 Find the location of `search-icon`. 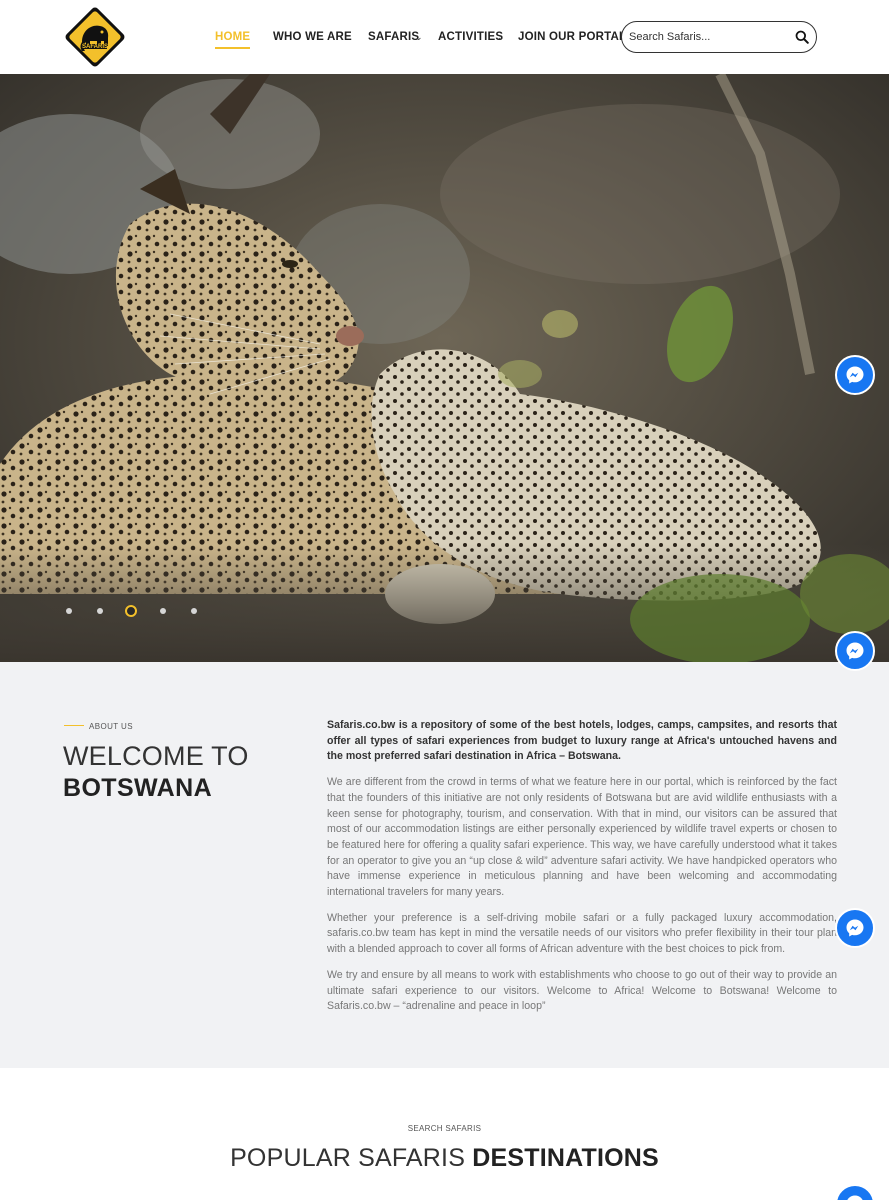

search-icon is located at coordinates (802, 37).